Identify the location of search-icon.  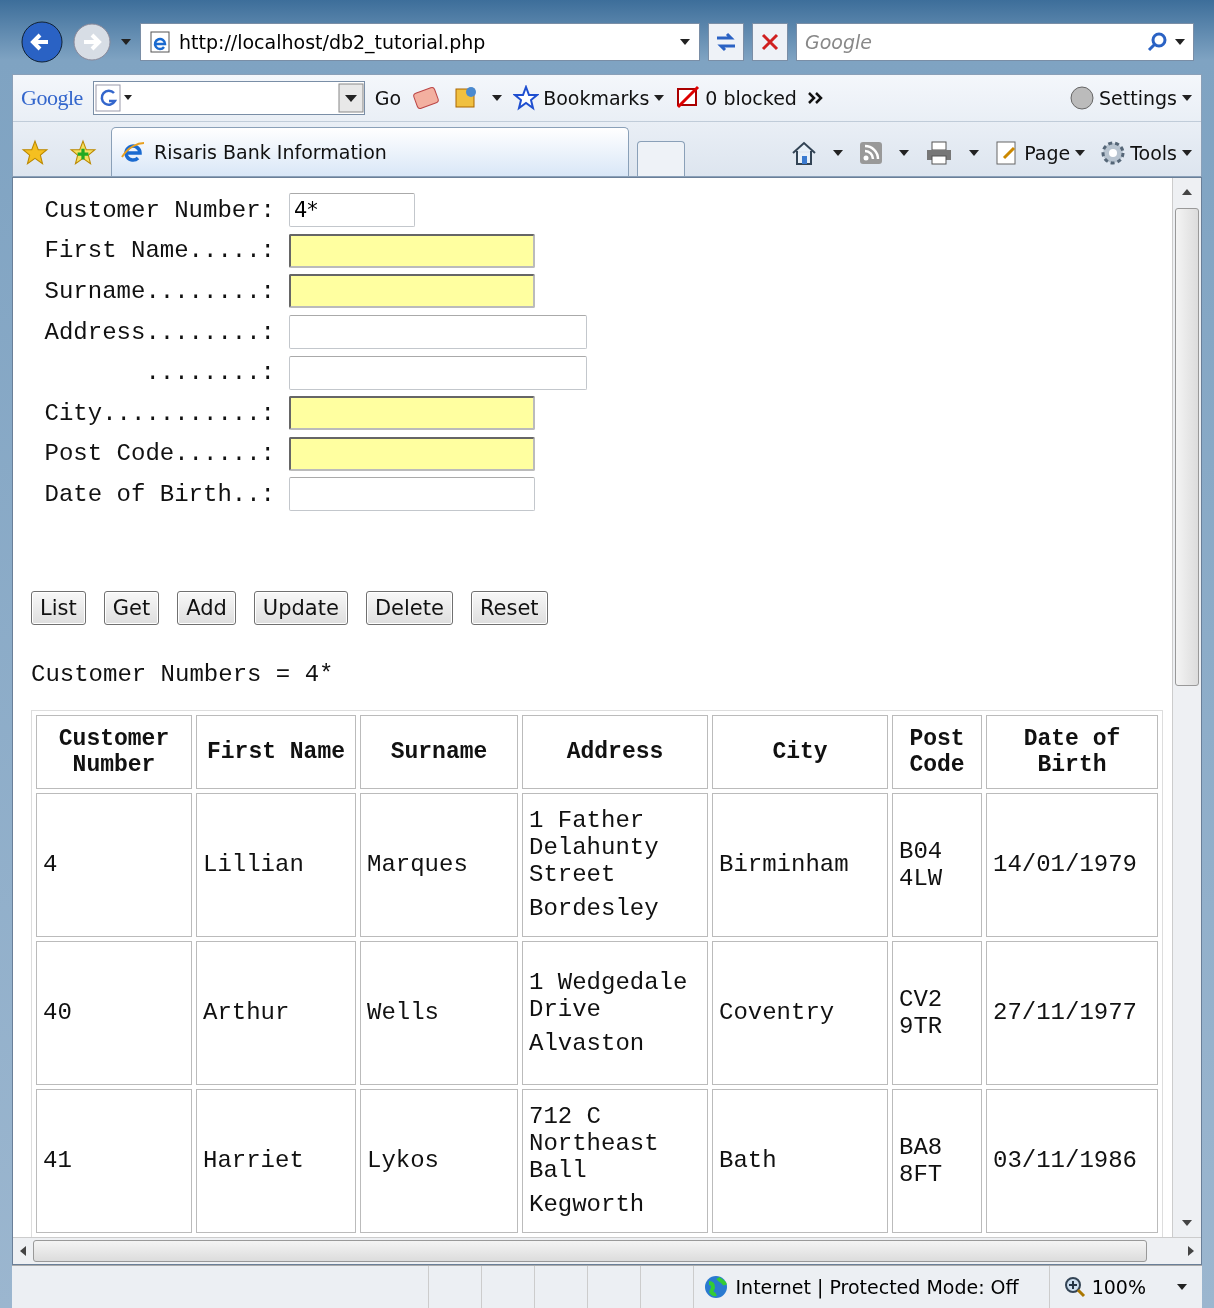
(1157, 42).